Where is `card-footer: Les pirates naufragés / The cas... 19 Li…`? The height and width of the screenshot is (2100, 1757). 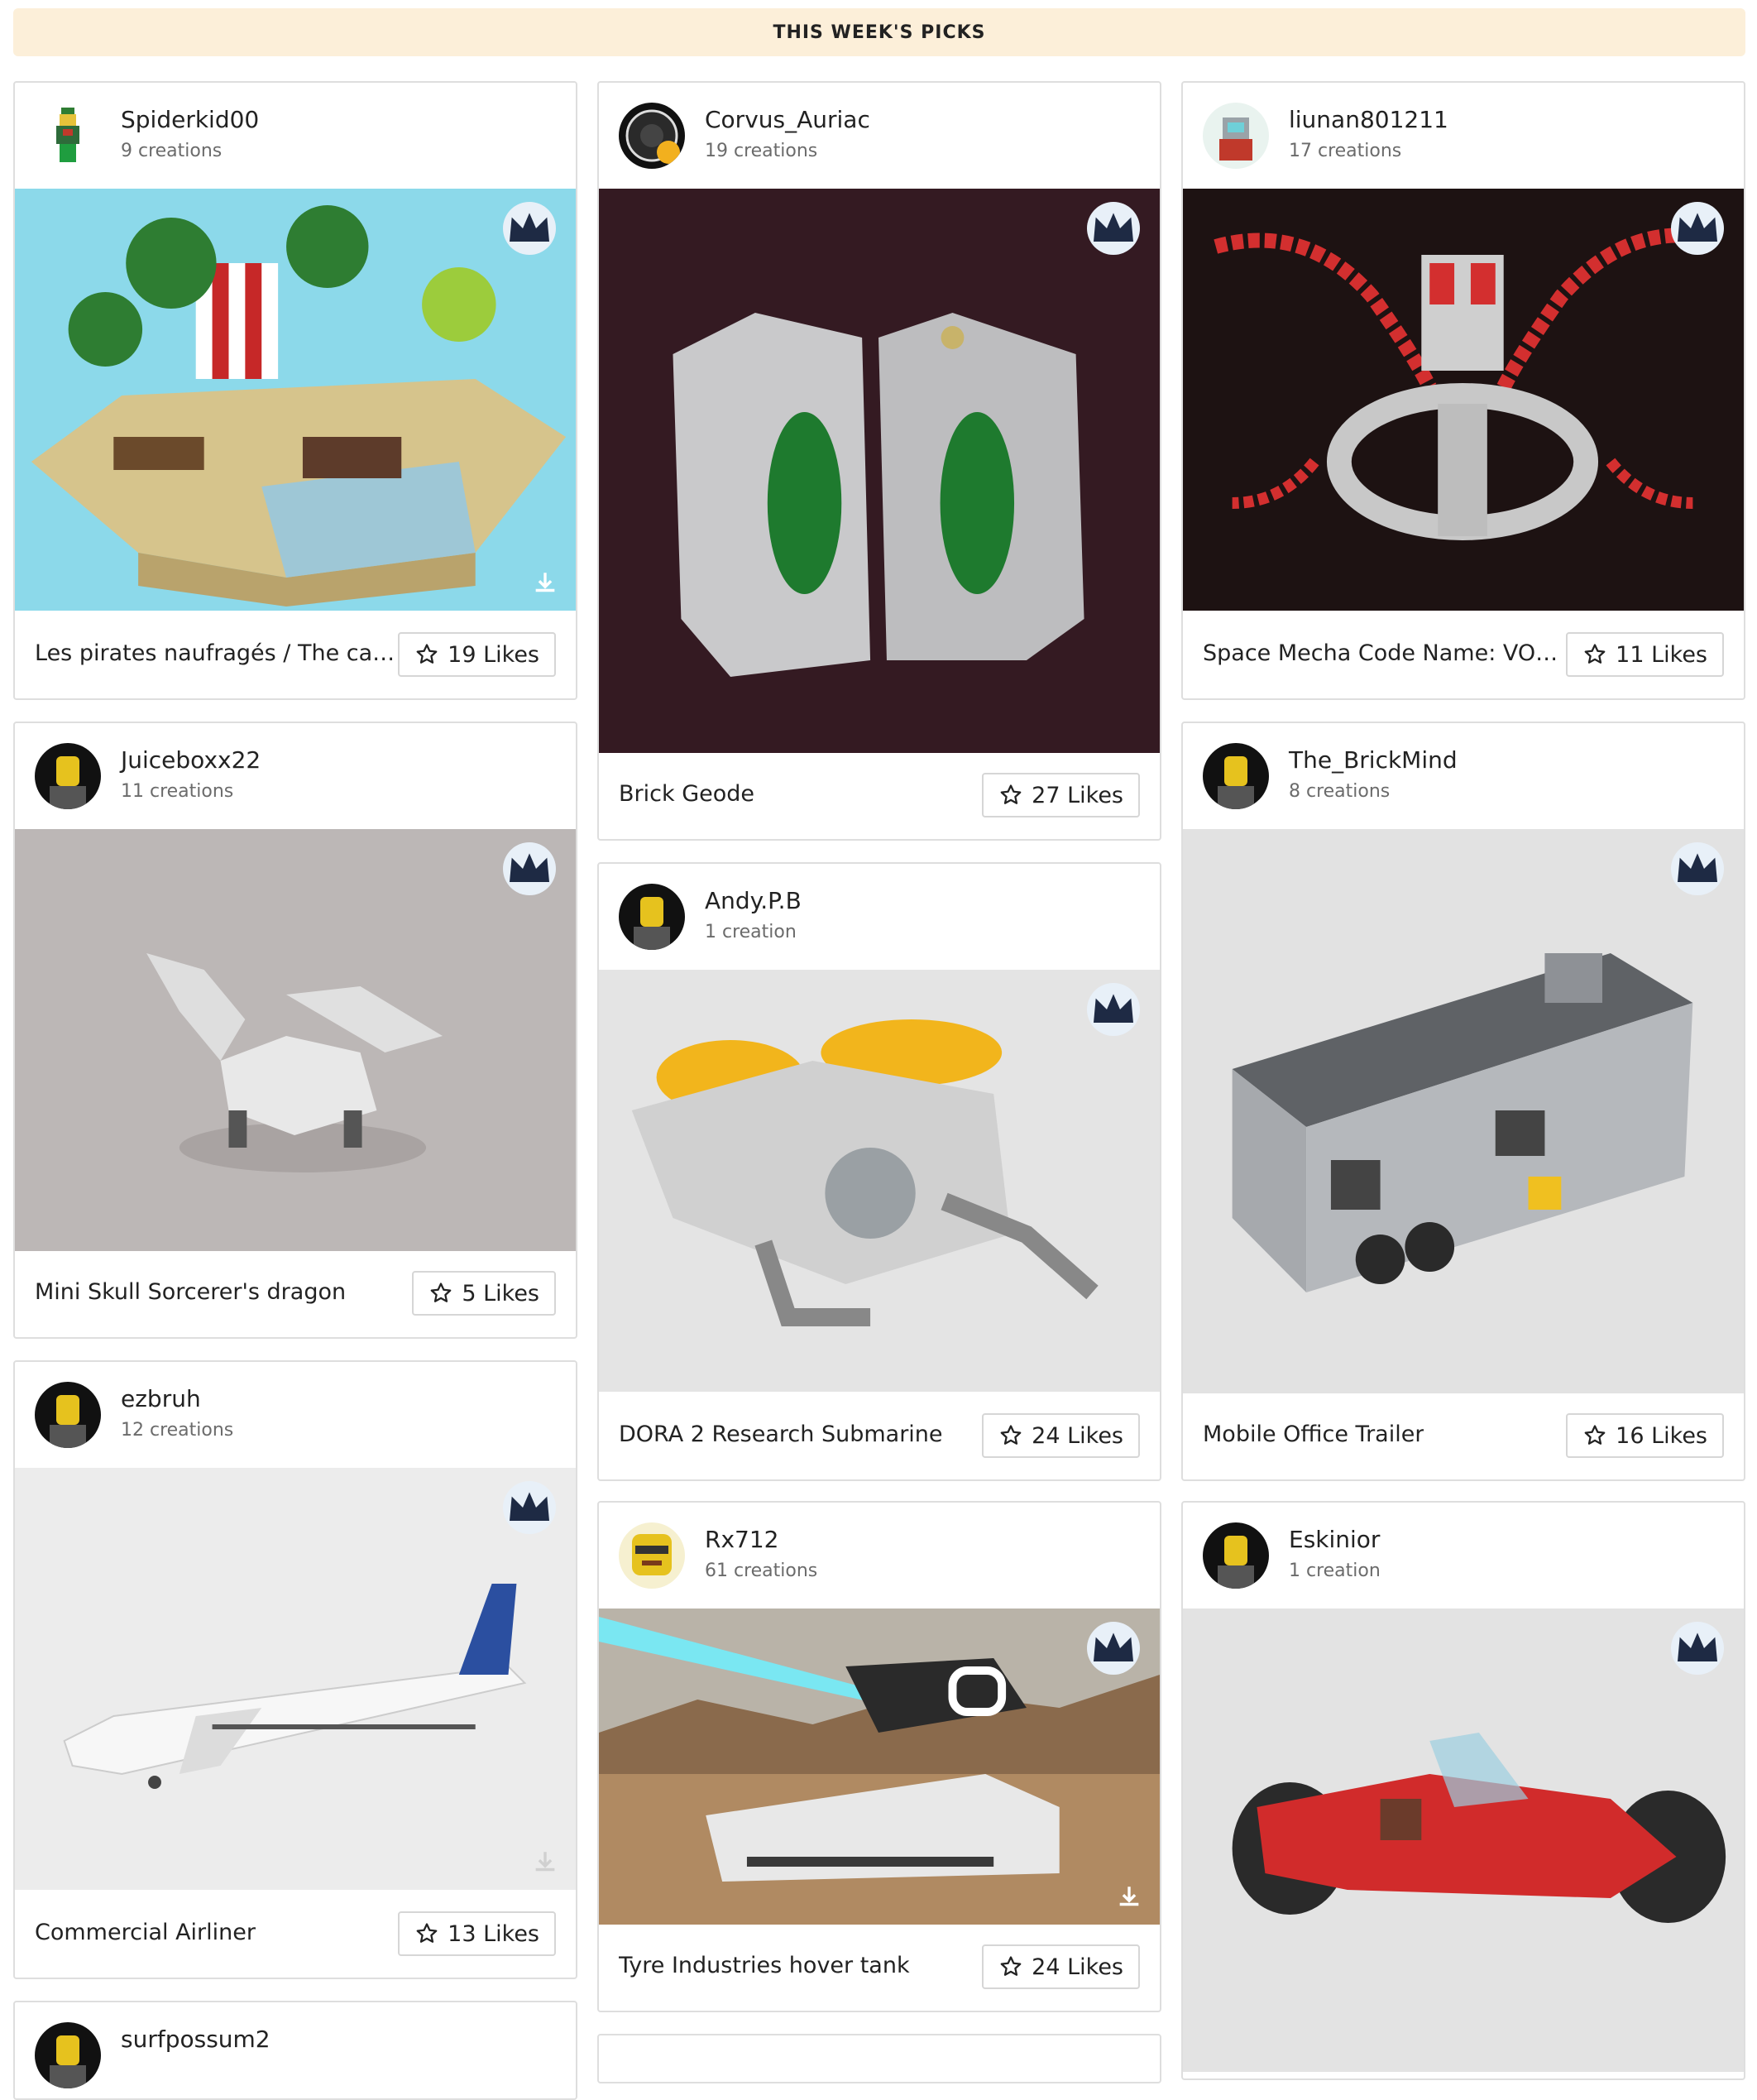
card-footer: Les pirates naufragés / The cas... 19 Li… is located at coordinates (295, 655).